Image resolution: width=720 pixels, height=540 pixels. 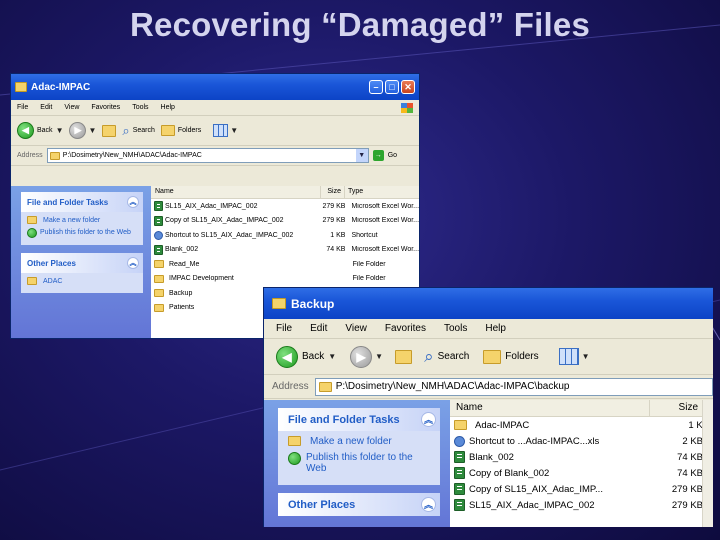 I want to click on up-folder-icon, so click(x=404, y=356).